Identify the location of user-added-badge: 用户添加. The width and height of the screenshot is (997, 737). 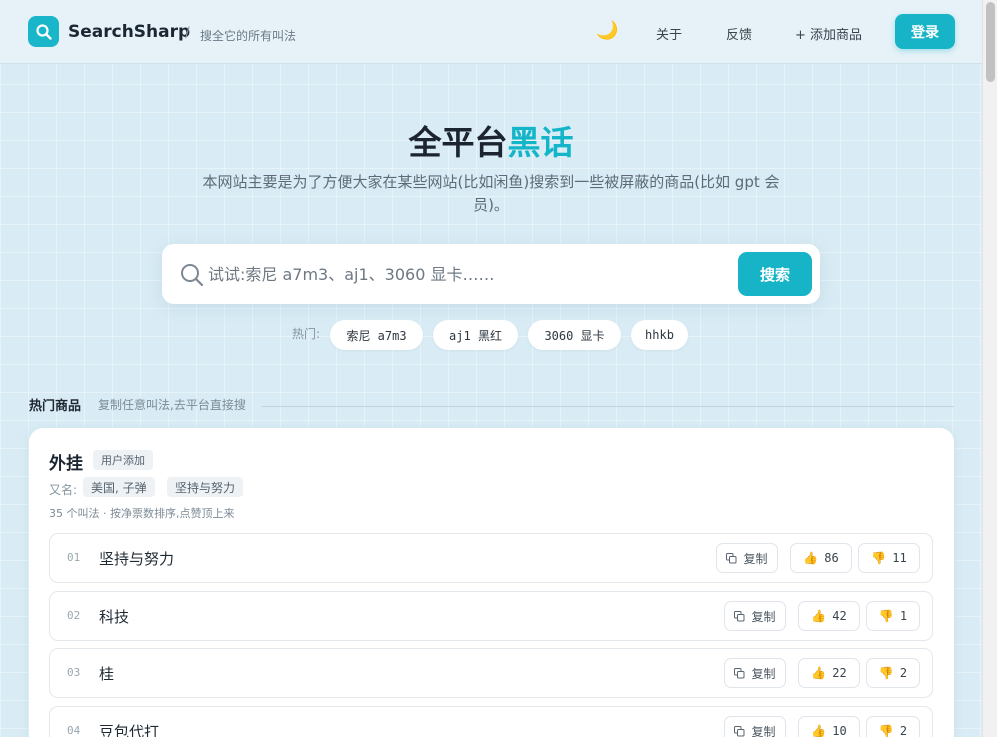
(123, 460).